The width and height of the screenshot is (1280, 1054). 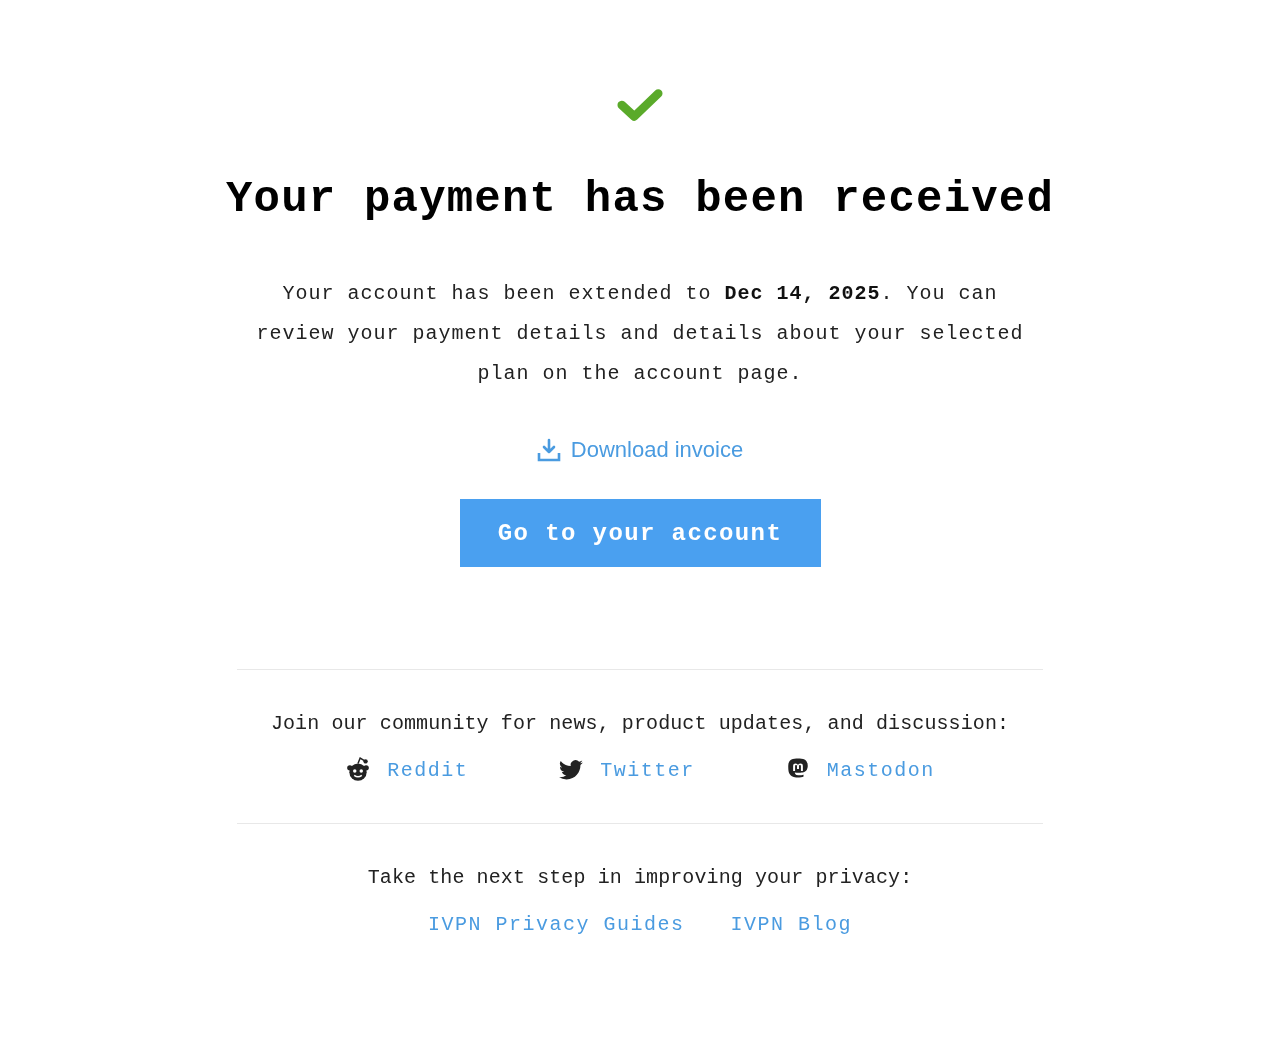 I want to click on community-text: Join our community for news, product updates, and discussion:, so click(x=640, y=723).